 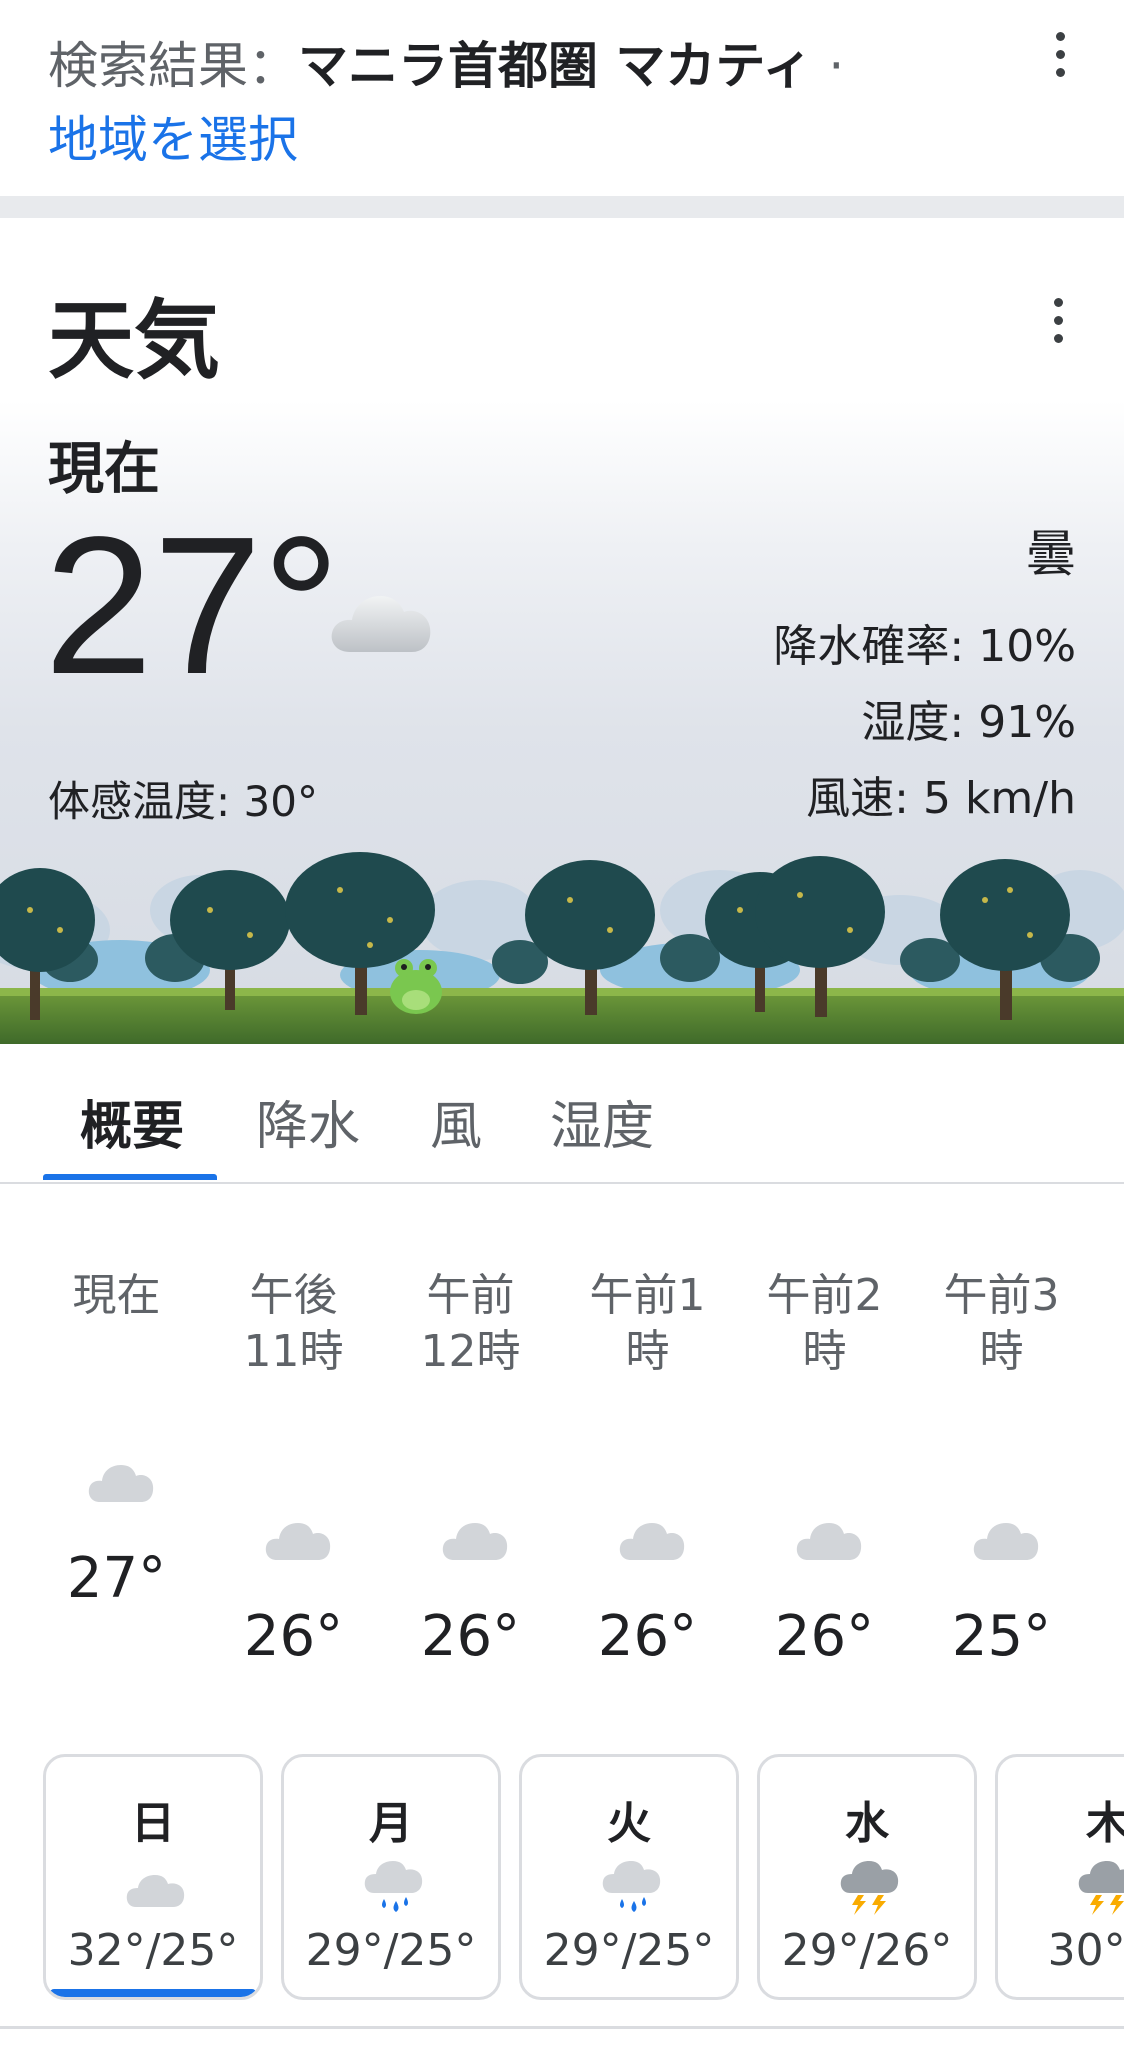 I want to click on day-card-mon: 月 29°/25°, so click(x=391, y=1877).